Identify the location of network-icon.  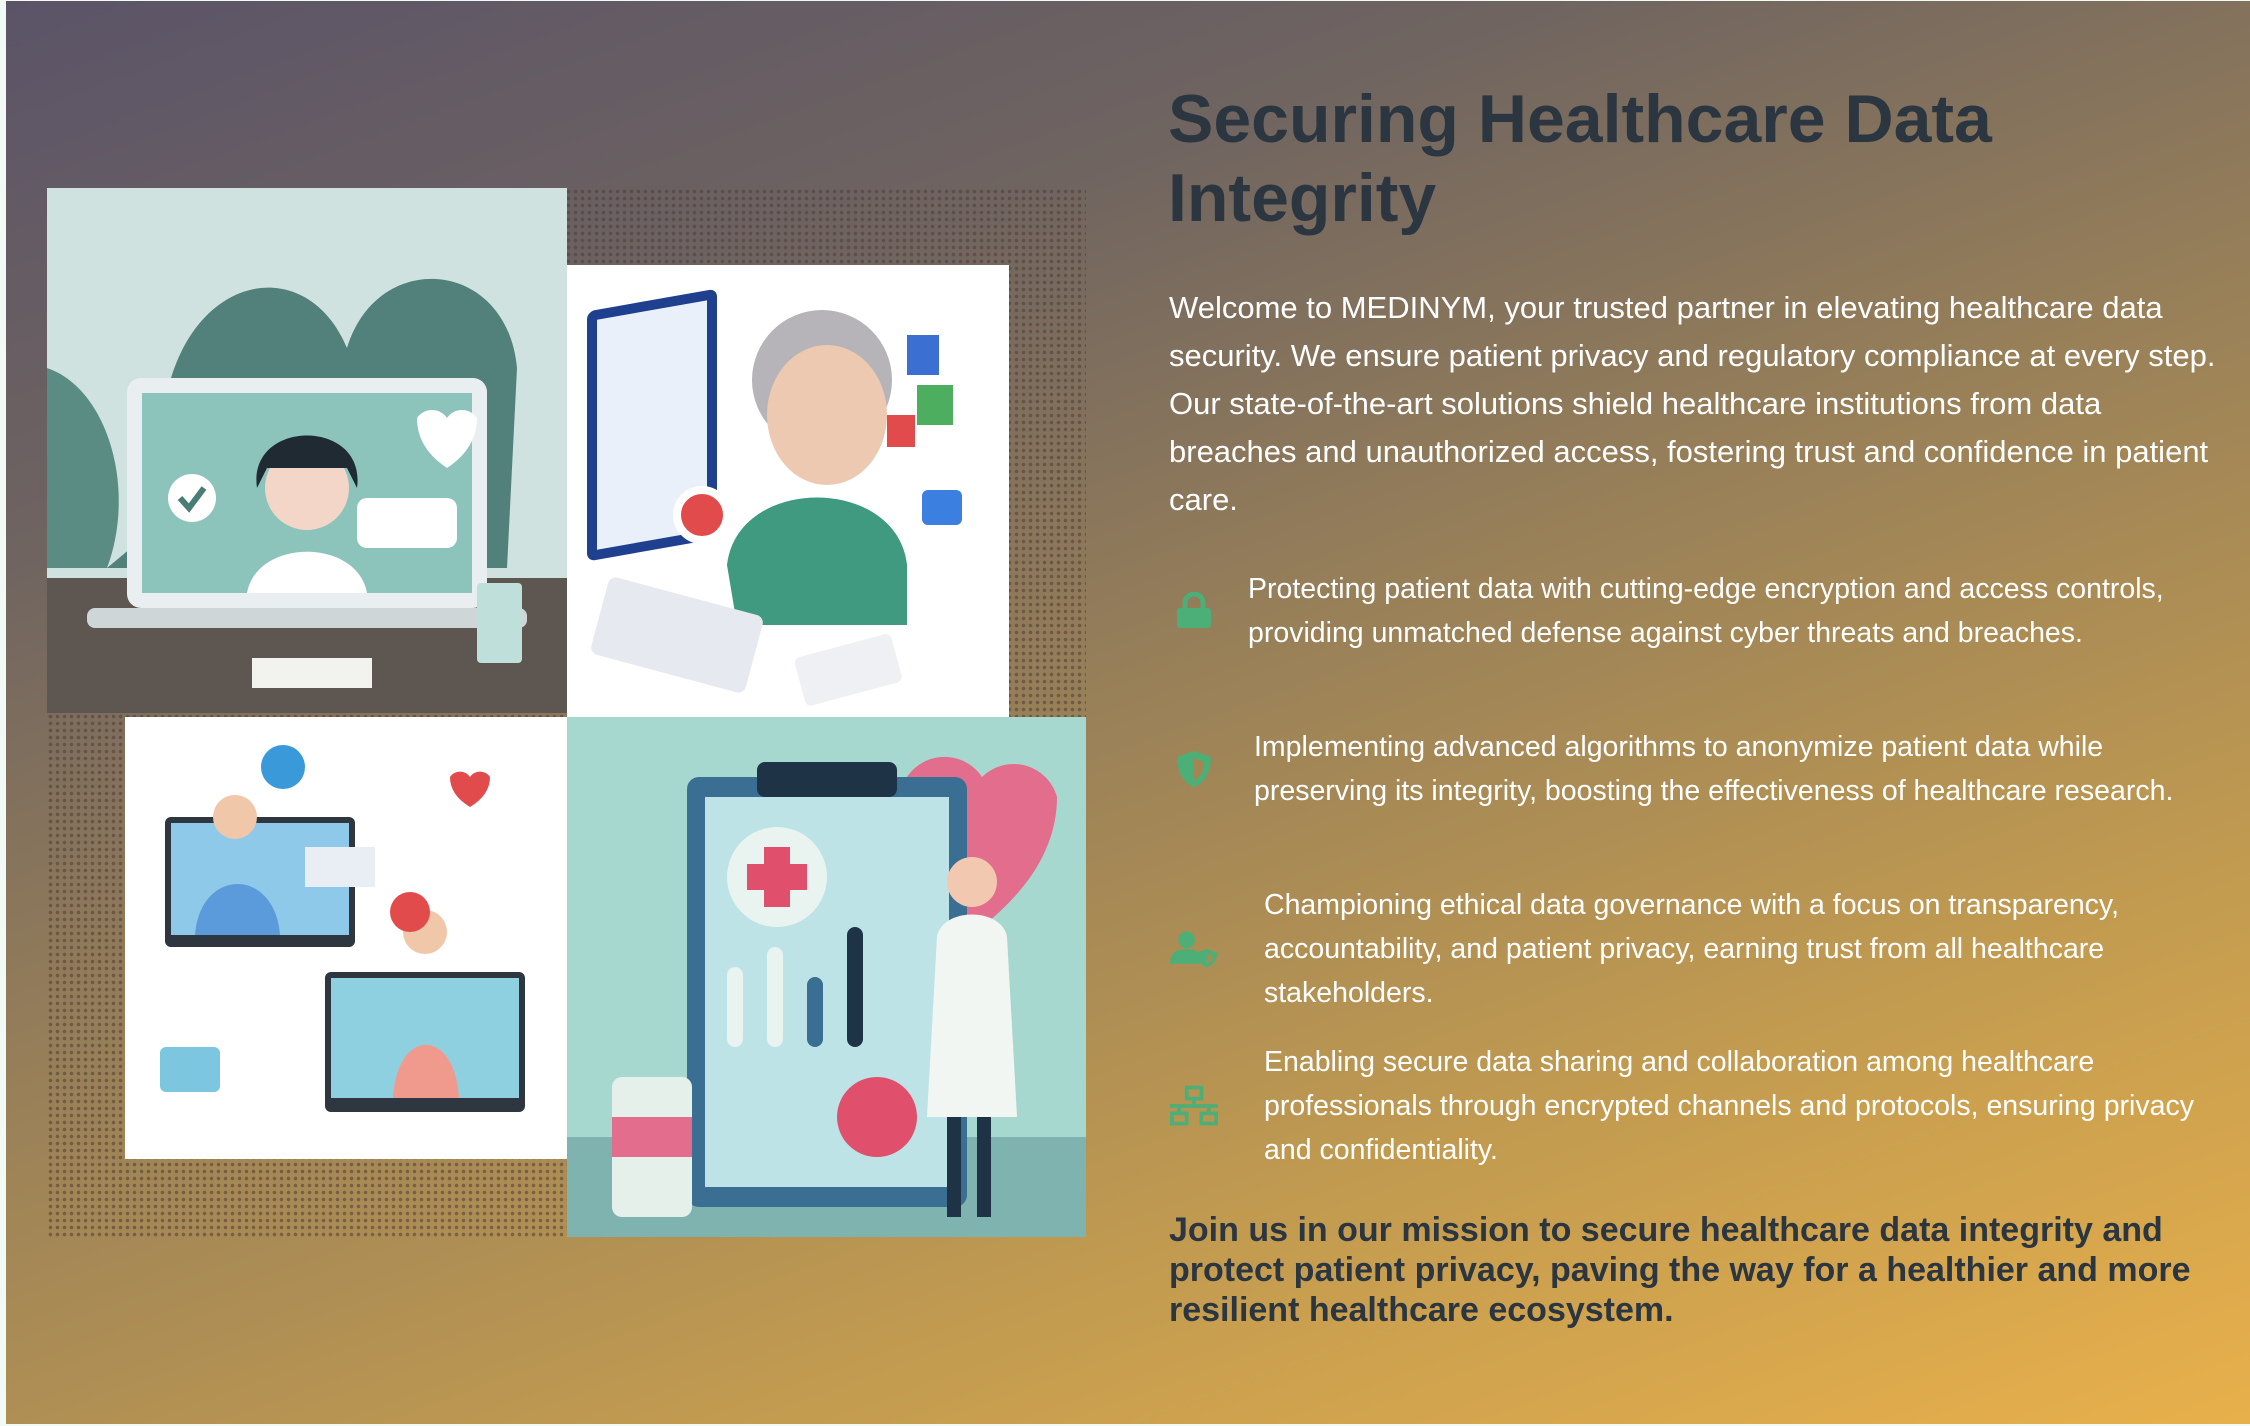
(1194, 1106).